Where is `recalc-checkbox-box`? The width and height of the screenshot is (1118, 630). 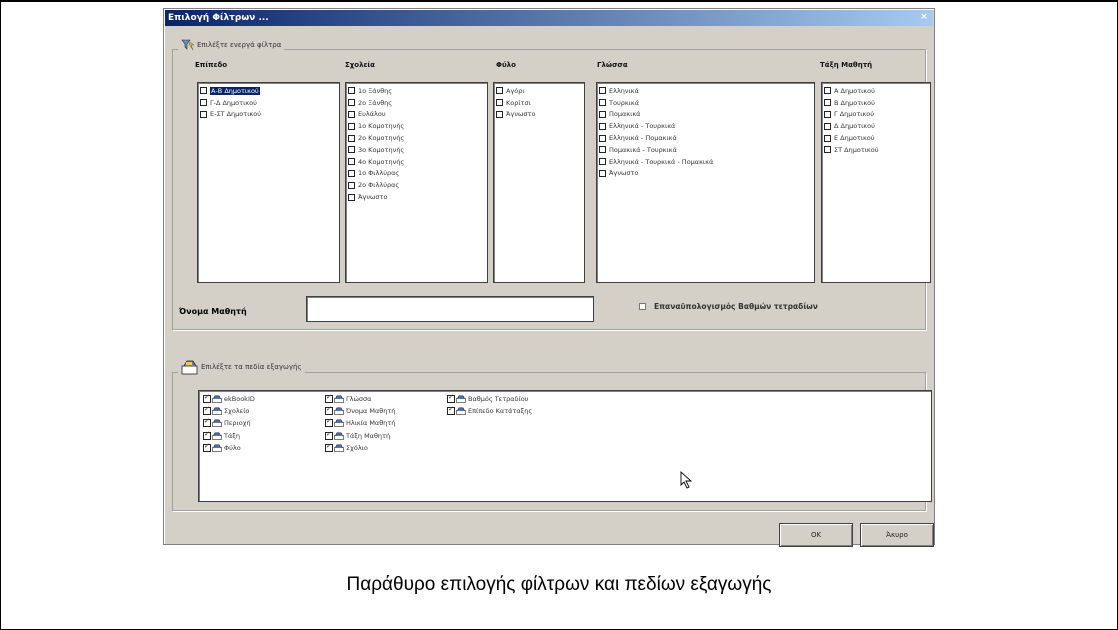
recalc-checkbox-box is located at coordinates (642, 306).